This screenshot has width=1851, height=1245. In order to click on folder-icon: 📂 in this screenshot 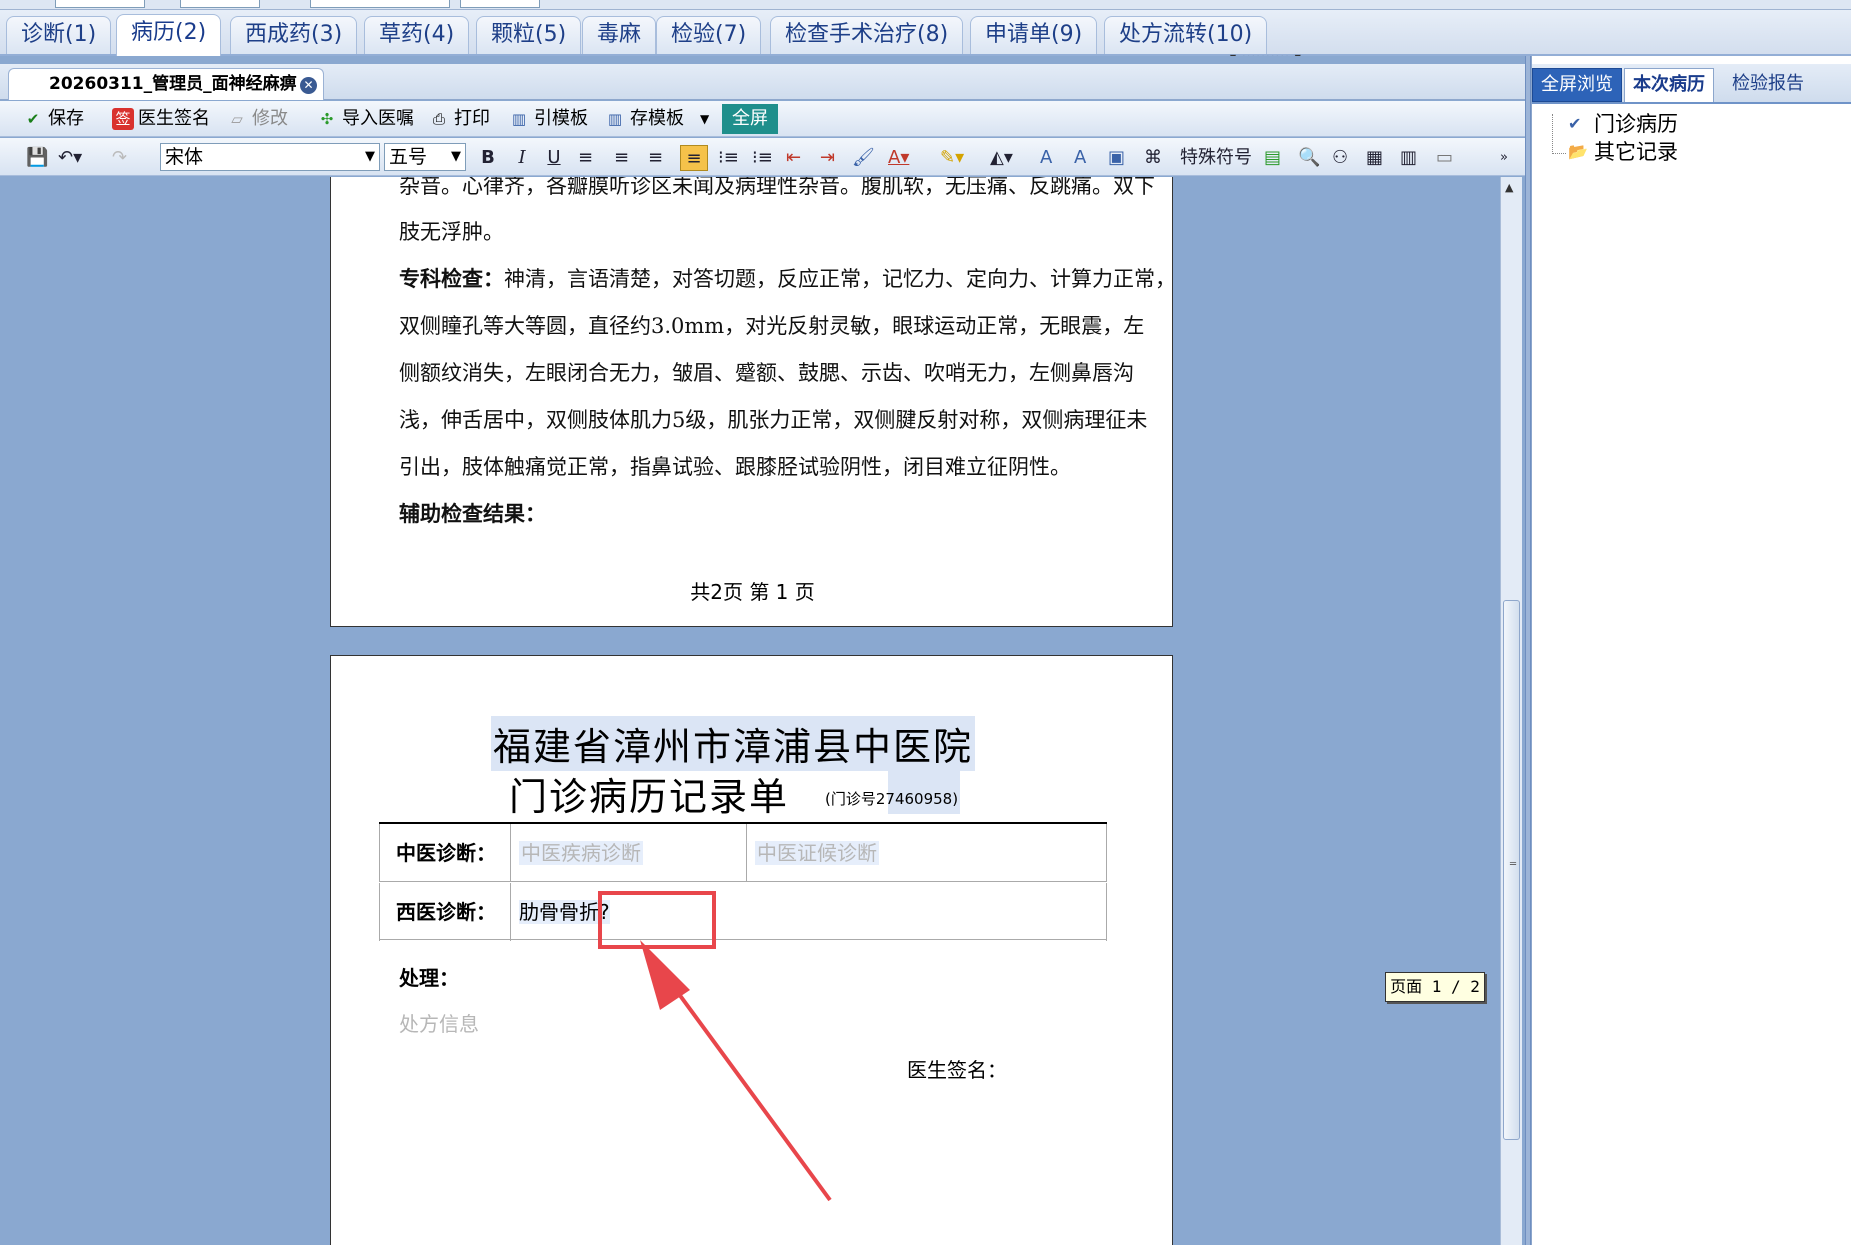, I will do `click(1578, 151)`.